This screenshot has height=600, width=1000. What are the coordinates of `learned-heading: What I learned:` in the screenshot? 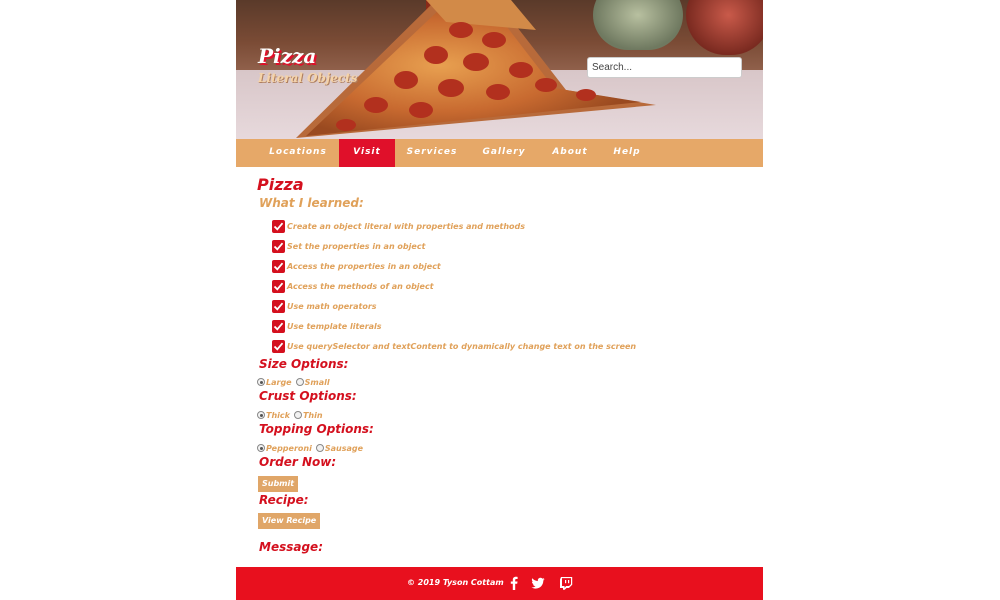 It's located at (311, 203).